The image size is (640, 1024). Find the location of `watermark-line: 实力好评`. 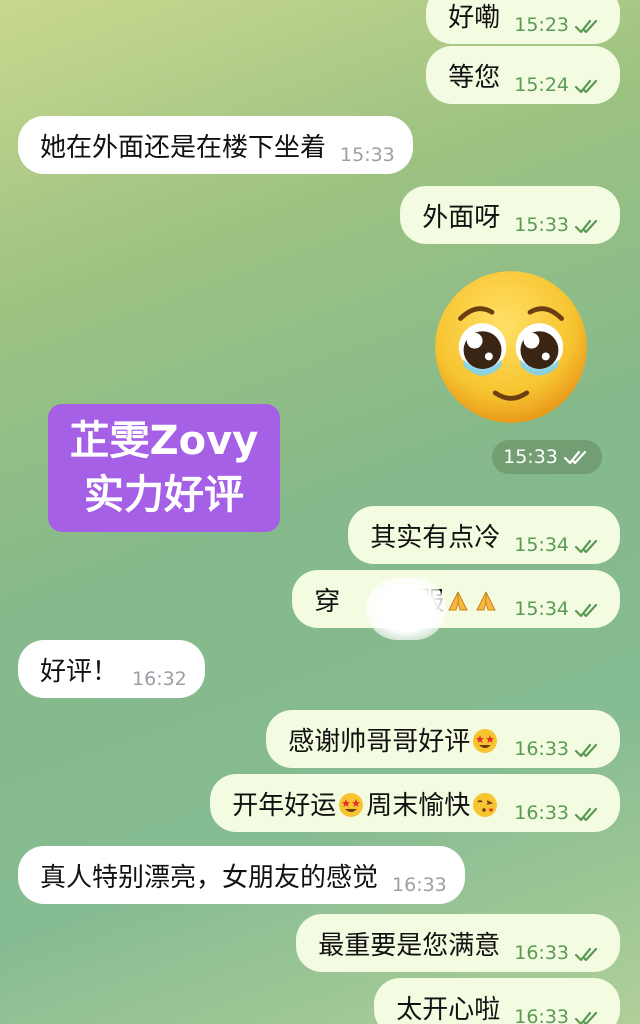

watermark-line: 实力好评 is located at coordinates (164, 495).